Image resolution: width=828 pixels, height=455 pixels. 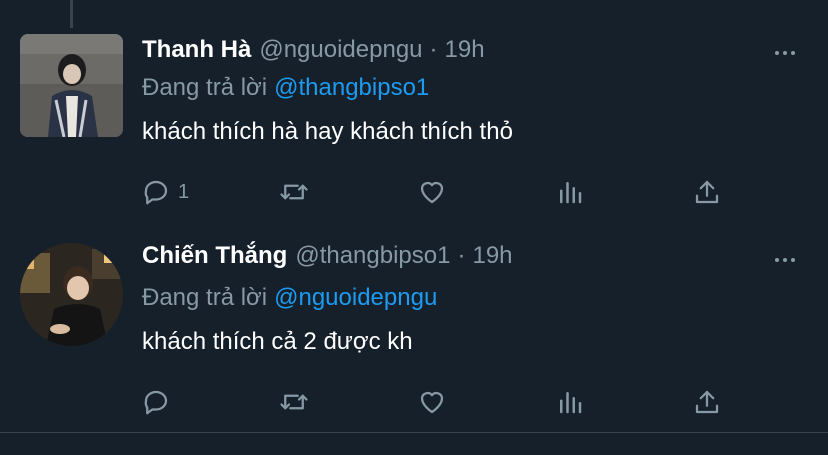 I want to click on author-name: Thanh Hà, so click(x=196, y=50).